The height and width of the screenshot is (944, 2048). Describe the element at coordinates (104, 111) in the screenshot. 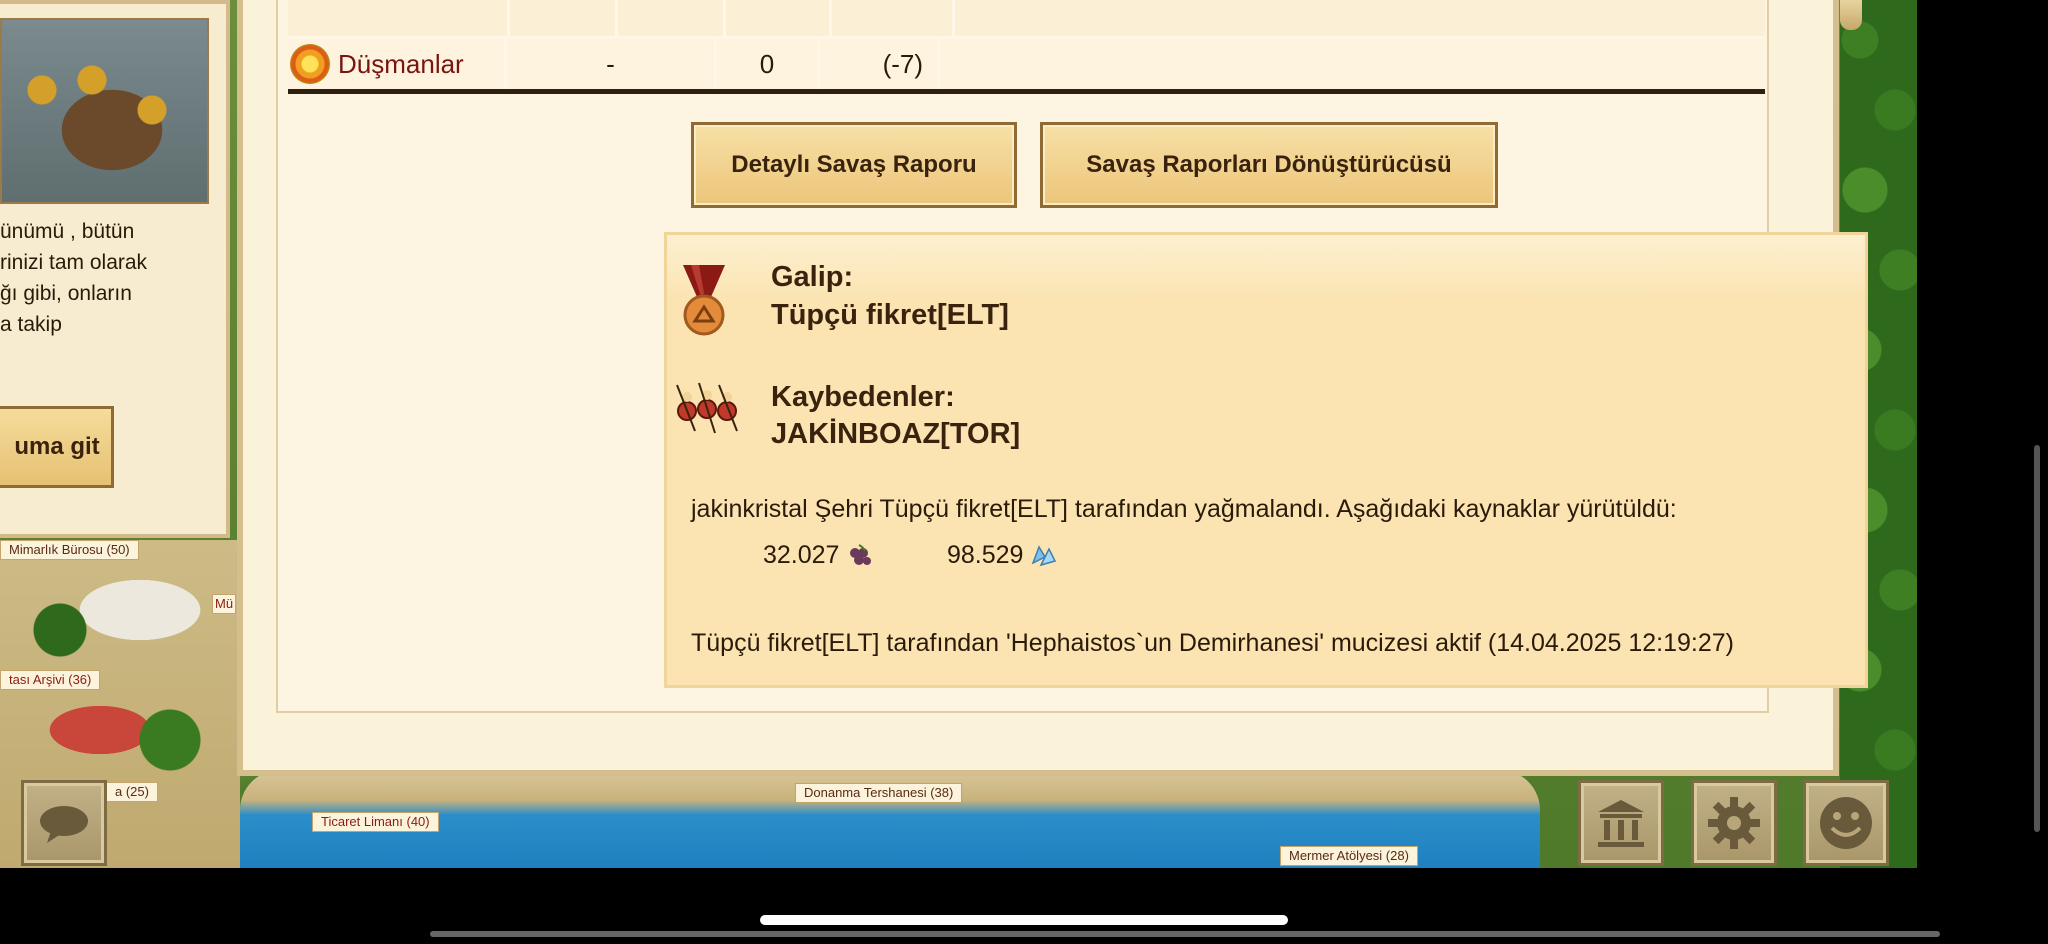

I see `army-image` at that location.